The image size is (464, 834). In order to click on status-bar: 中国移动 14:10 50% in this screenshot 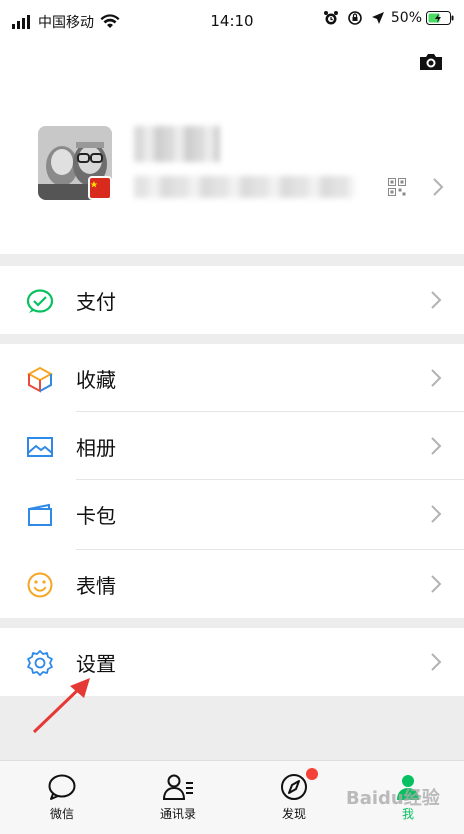, I will do `click(232, 22)`.